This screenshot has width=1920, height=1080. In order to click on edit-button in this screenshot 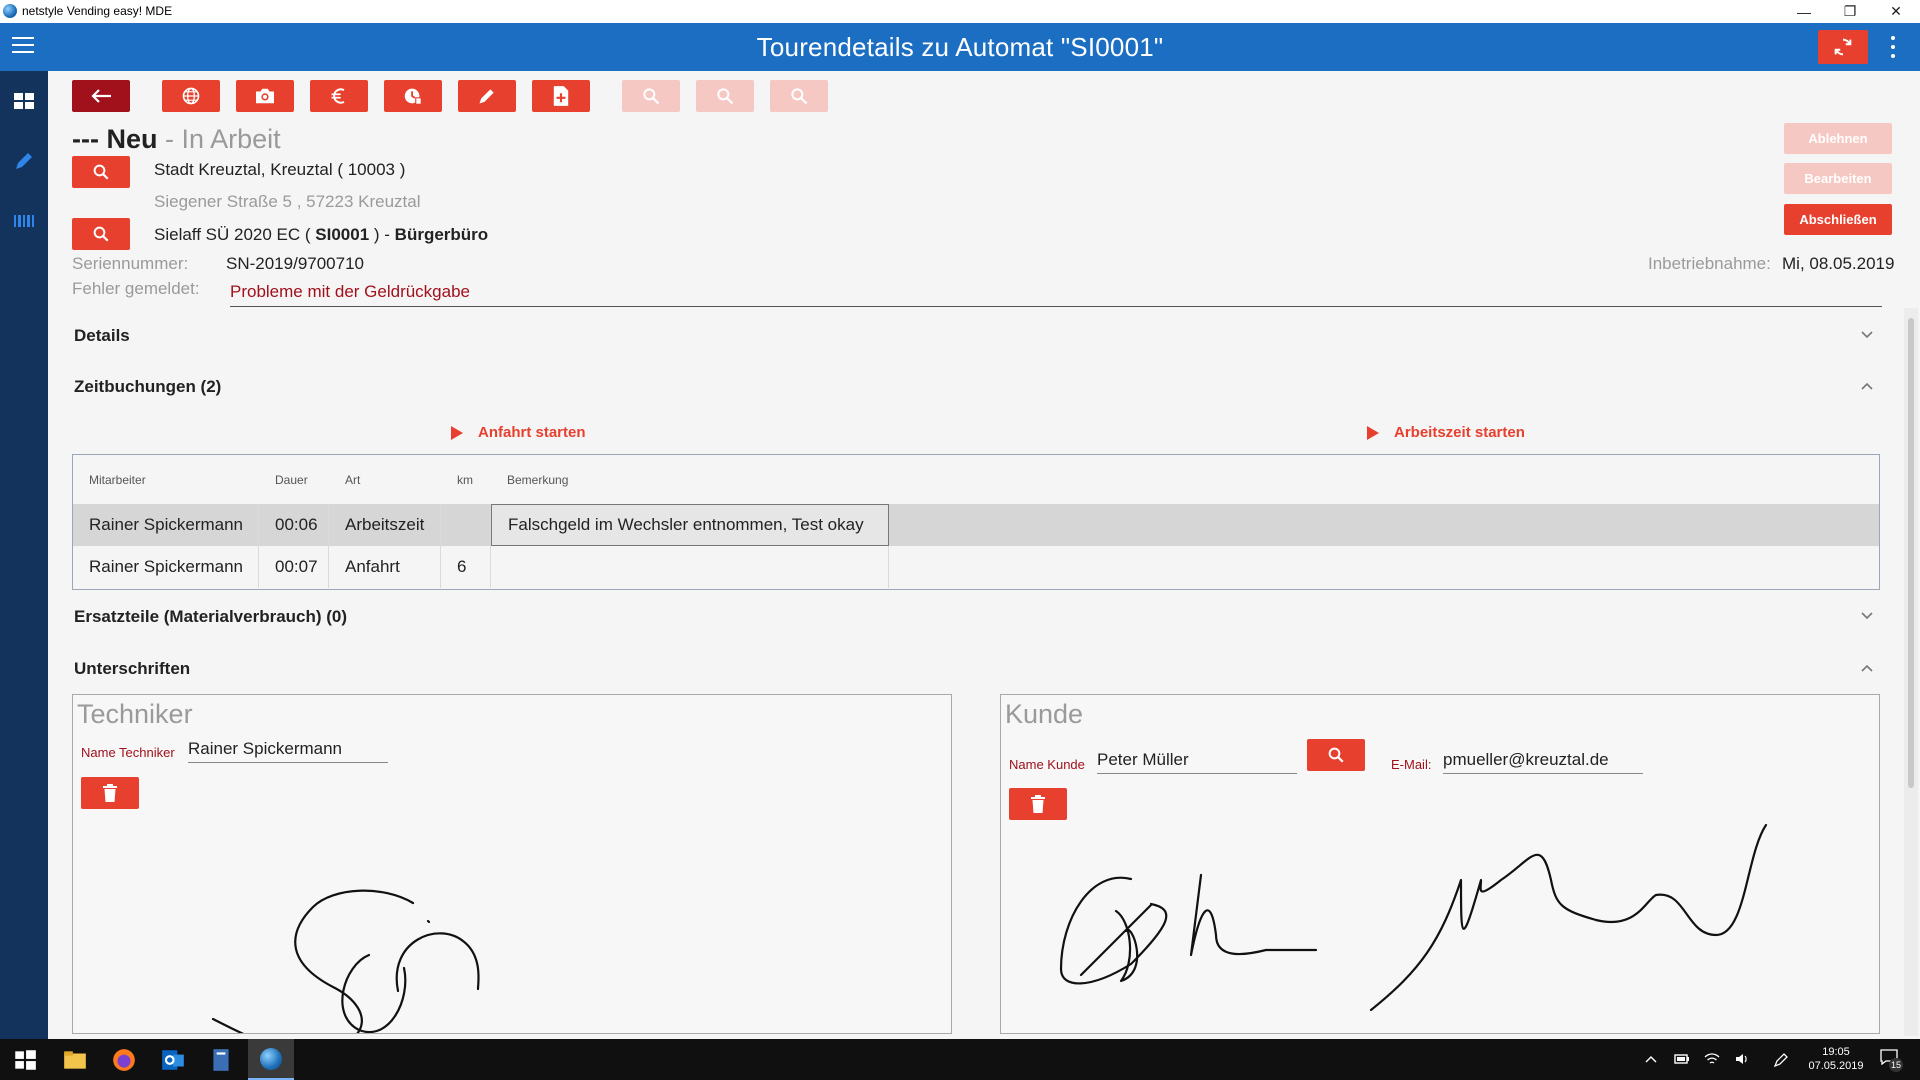, I will do `click(487, 96)`.